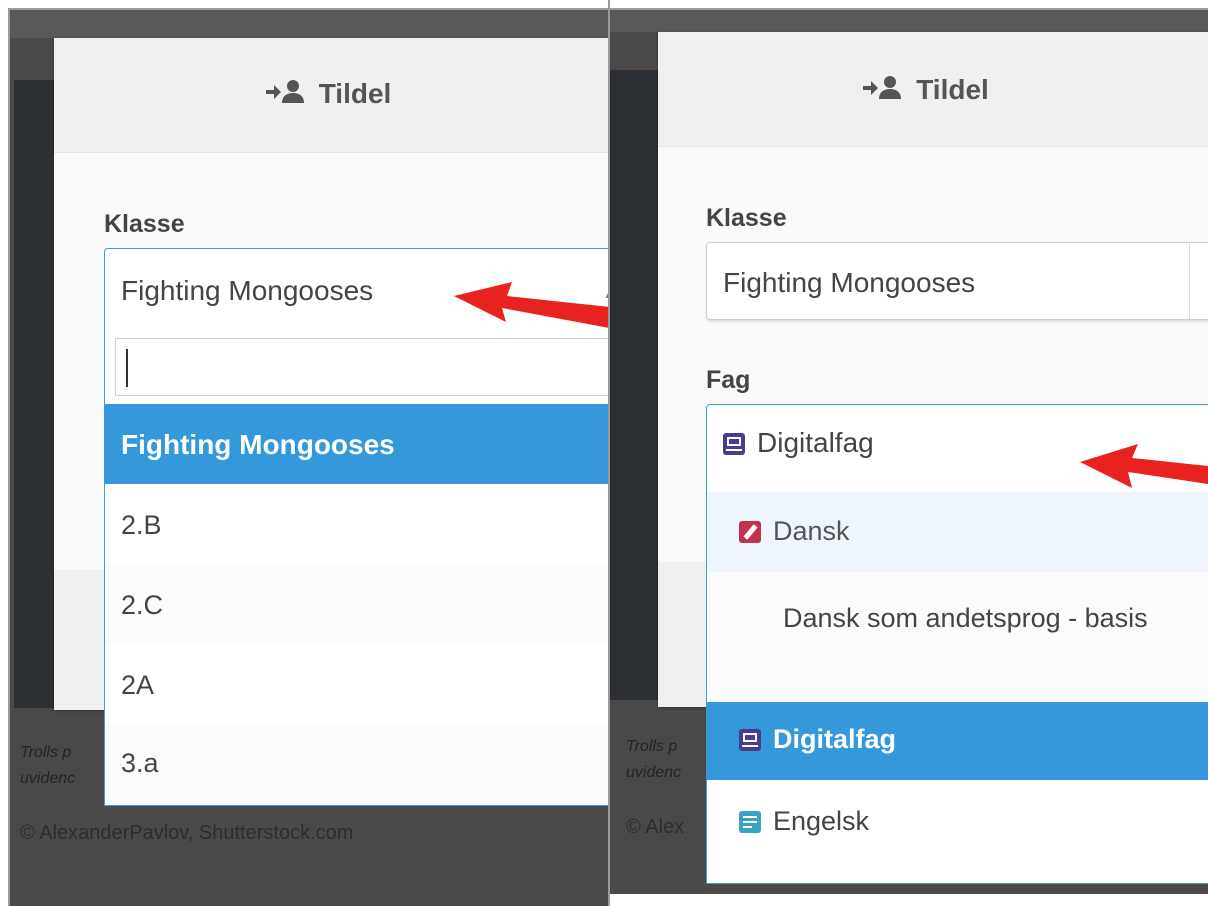 The image size is (1208, 906). I want to click on klasse-select: Fighting Mongooses, so click(957, 281).